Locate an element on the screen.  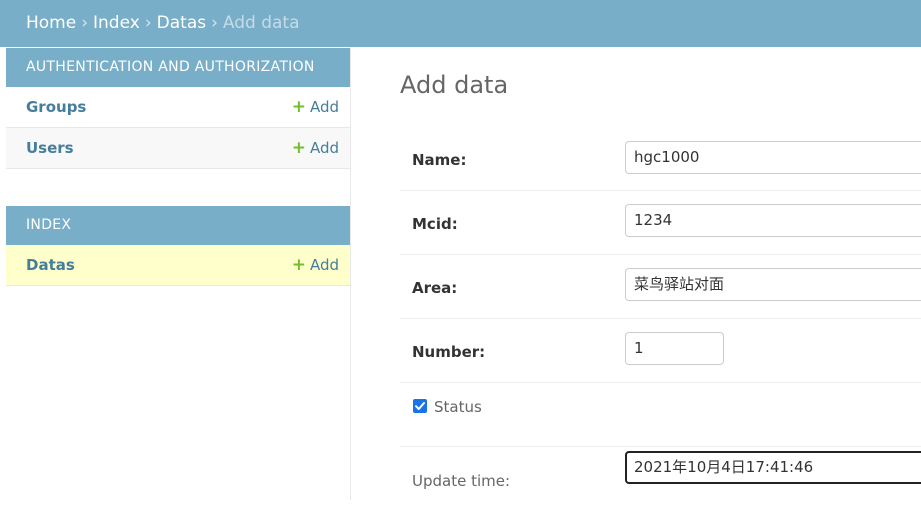
name-label: Name: is located at coordinates (439, 160).